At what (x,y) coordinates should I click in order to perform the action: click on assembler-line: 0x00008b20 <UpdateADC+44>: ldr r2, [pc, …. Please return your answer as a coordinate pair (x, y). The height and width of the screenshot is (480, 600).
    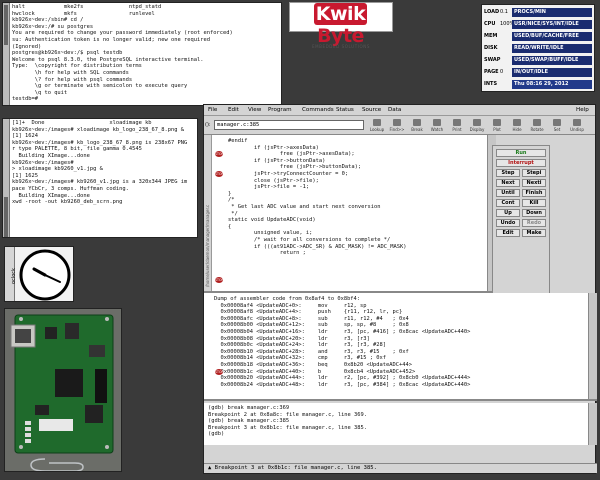
    Looking at the image, I should click on (342, 378).